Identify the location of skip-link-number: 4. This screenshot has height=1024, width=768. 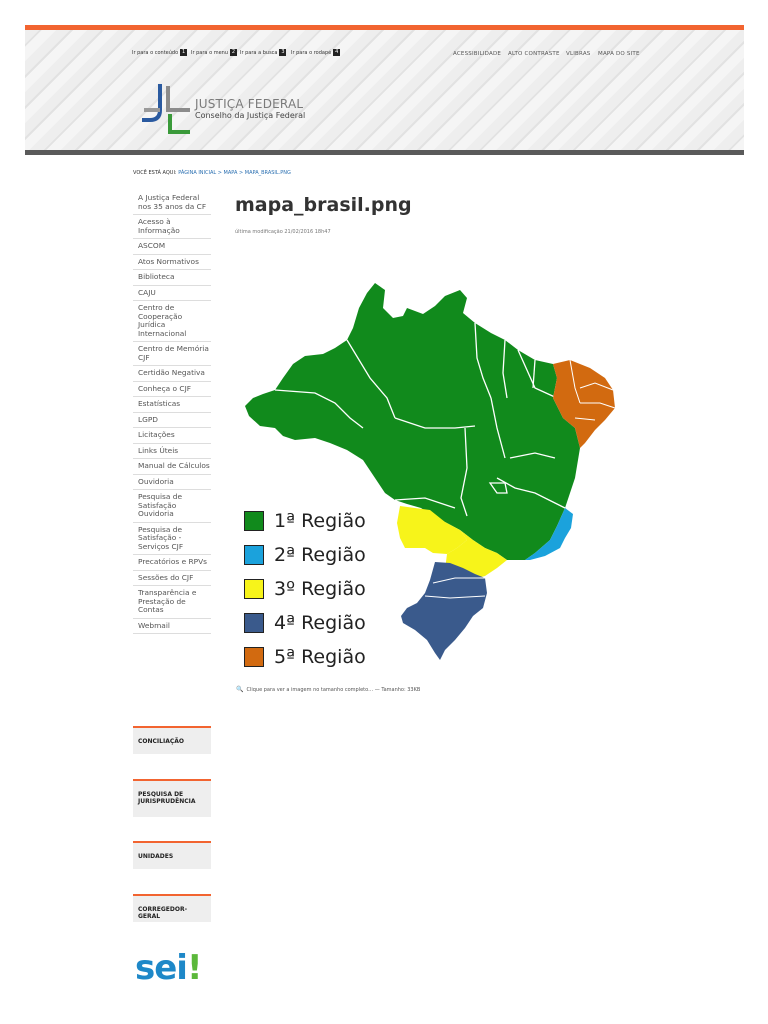
(337, 52).